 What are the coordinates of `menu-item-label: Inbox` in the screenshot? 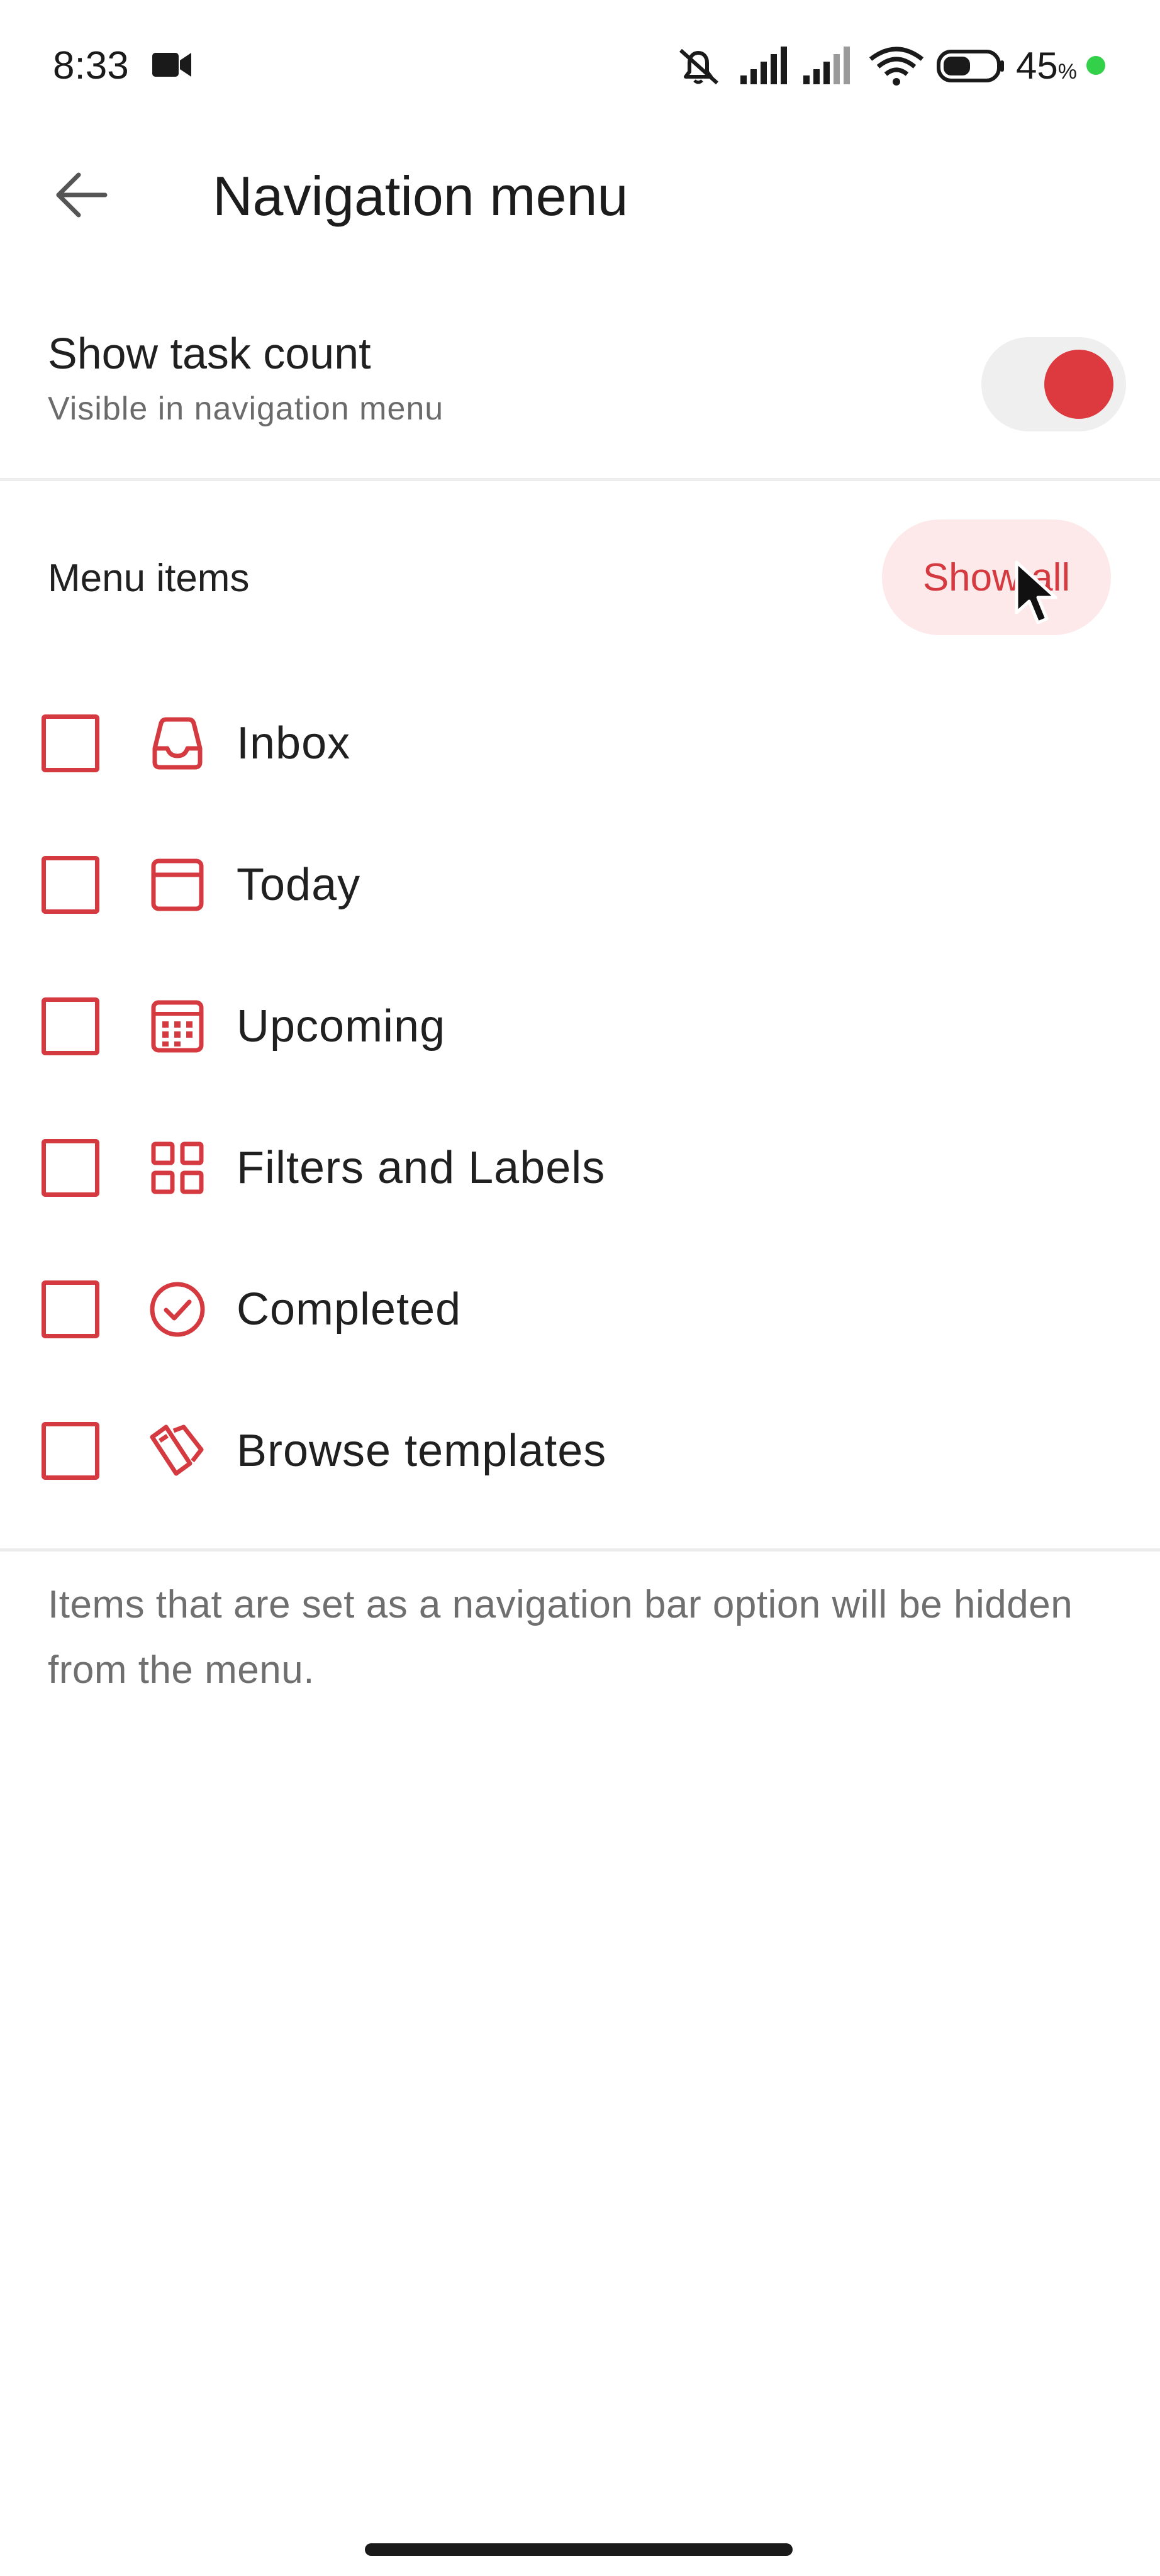 It's located at (294, 743).